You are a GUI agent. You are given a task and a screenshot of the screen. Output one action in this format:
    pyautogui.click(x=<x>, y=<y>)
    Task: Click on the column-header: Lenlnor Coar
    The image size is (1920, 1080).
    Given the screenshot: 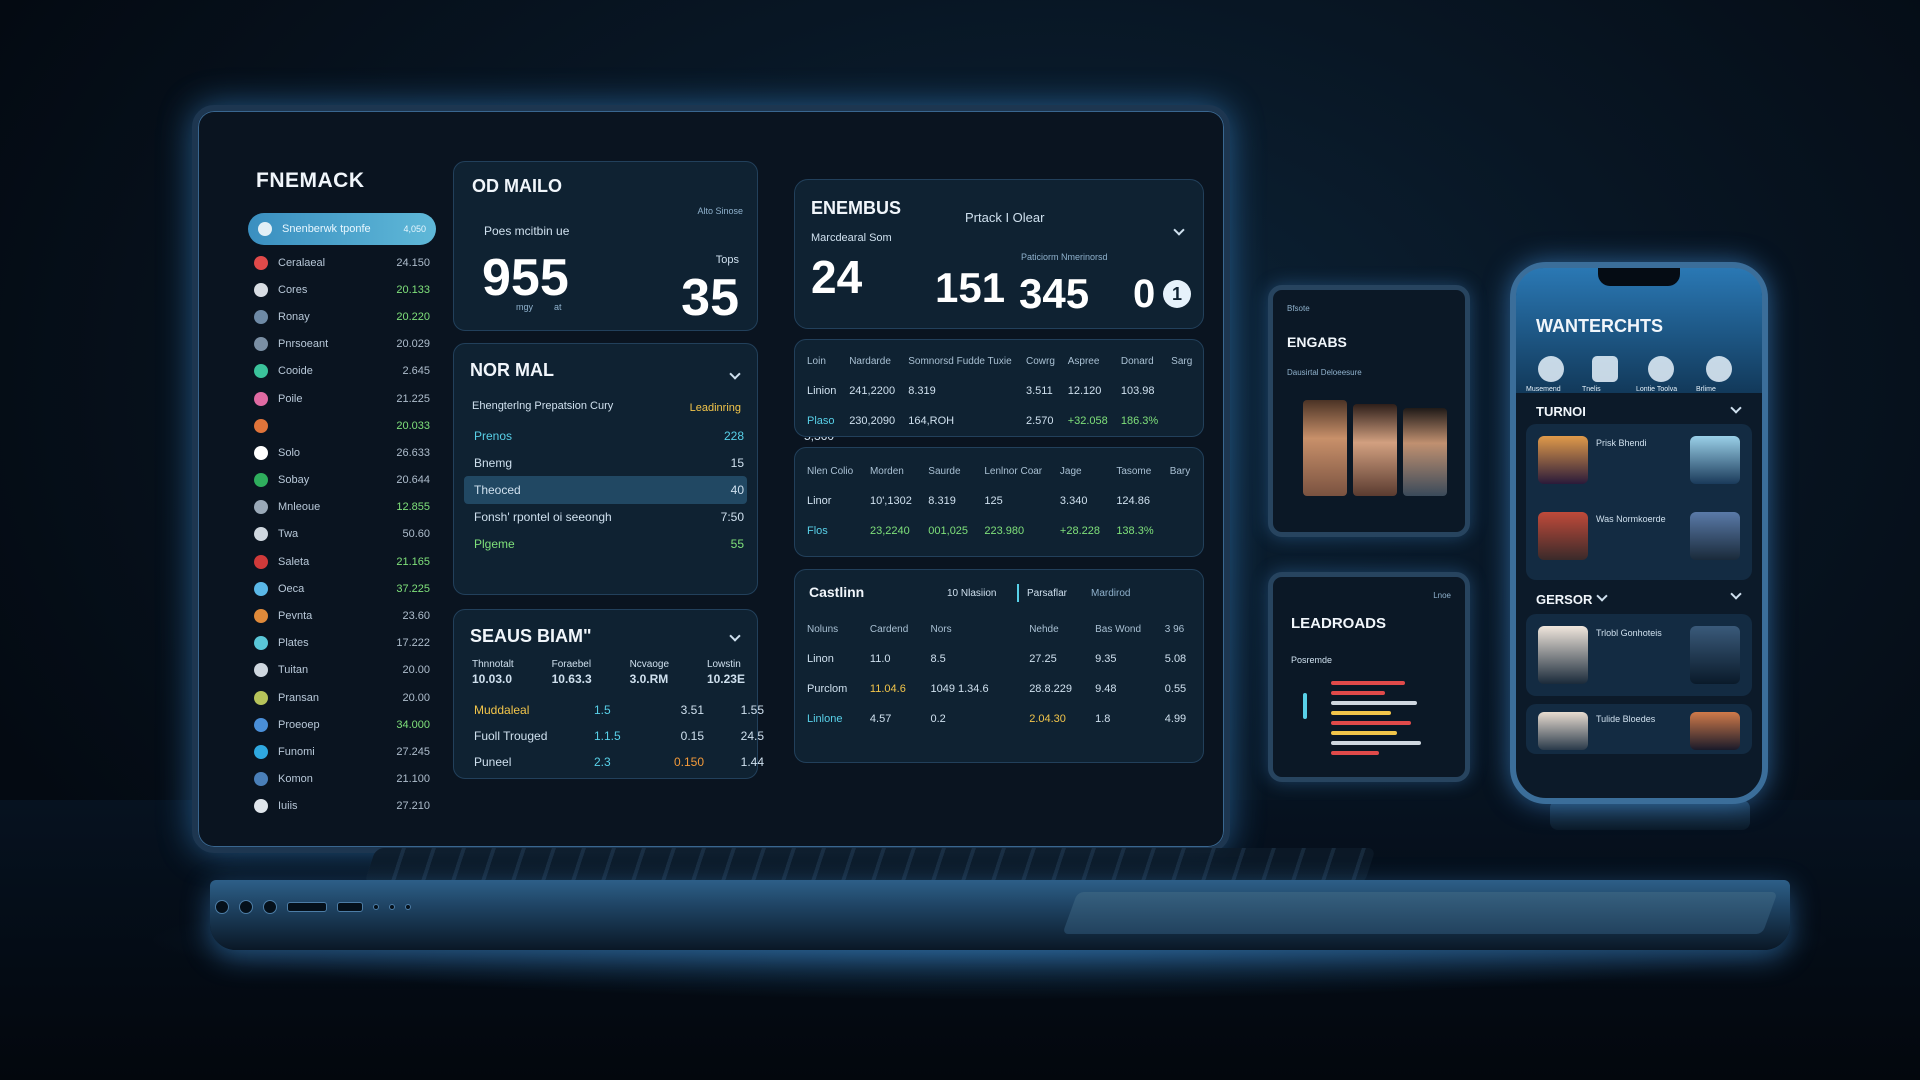 What is the action you would take?
    pyautogui.click(x=1016, y=471)
    